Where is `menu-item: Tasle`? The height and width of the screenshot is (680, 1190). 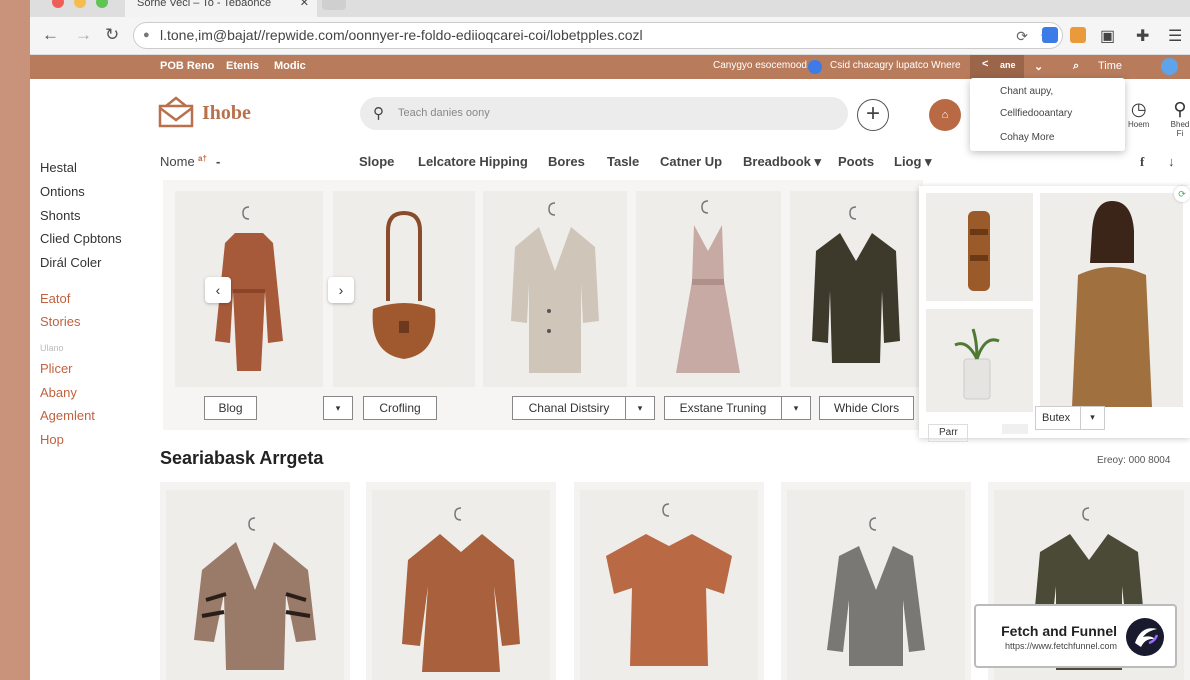
menu-item: Tasle is located at coordinates (623, 161).